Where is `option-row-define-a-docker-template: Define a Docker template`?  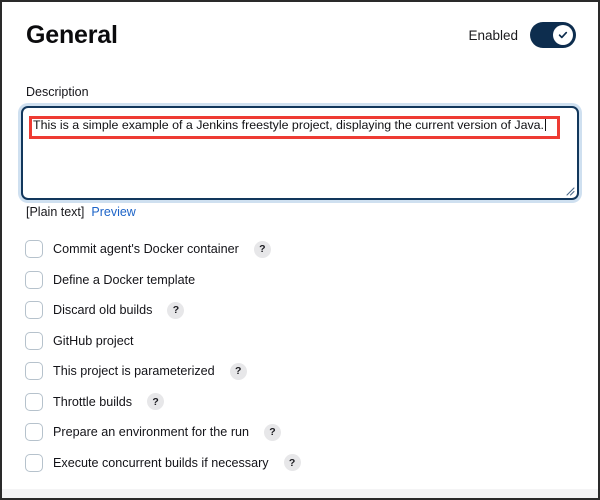
option-row-define-a-docker-template: Define a Docker template is located at coordinates (300, 280).